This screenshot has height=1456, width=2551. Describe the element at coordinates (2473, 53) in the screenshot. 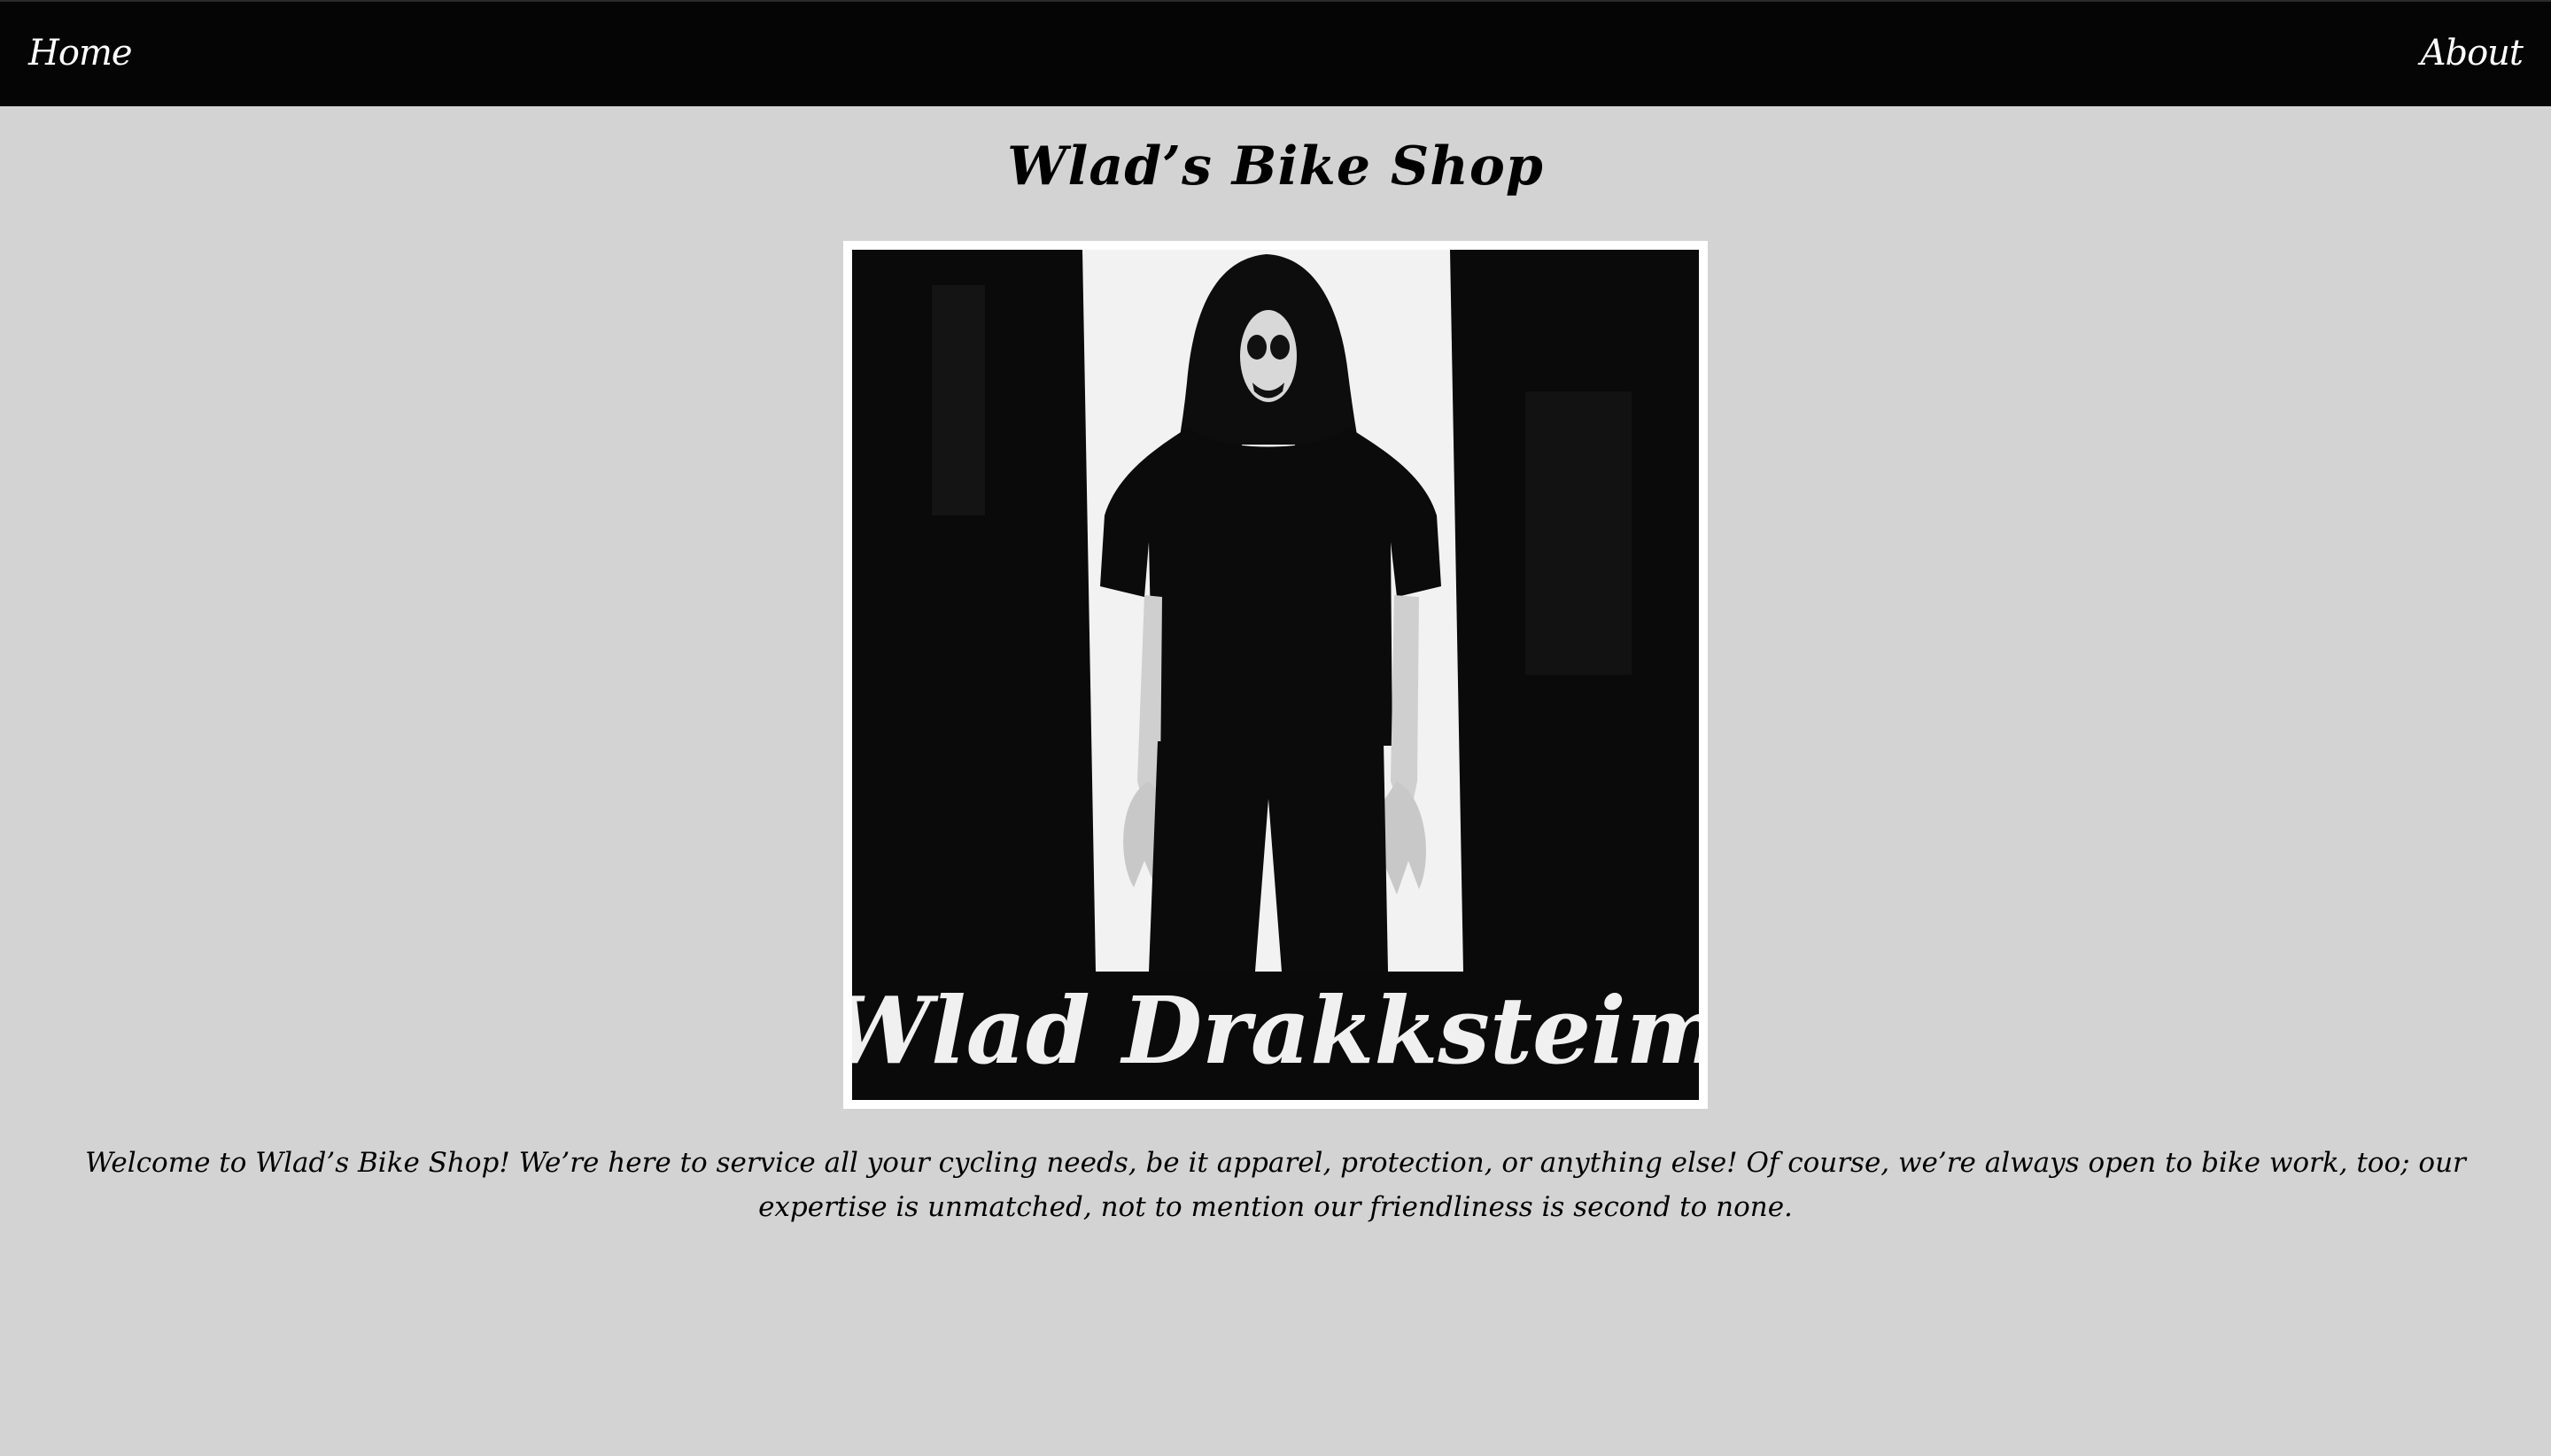

I see `nav-about-link: About` at that location.